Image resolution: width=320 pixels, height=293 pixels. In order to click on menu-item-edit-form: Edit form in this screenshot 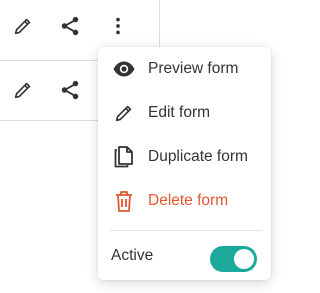, I will do `click(184, 113)`.